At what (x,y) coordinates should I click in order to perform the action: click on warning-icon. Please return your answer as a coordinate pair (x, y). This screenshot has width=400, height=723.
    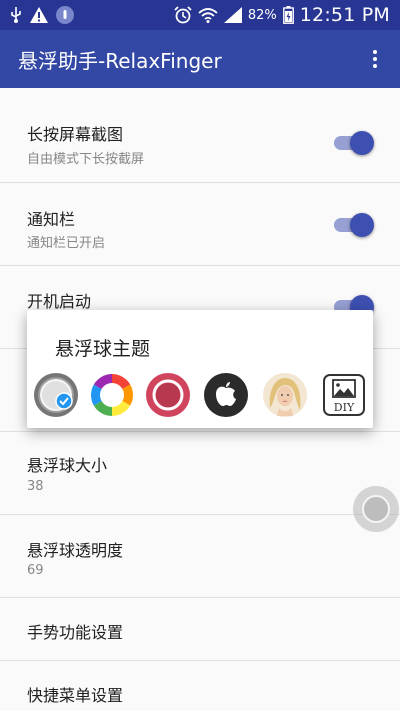
    Looking at the image, I should click on (39, 15).